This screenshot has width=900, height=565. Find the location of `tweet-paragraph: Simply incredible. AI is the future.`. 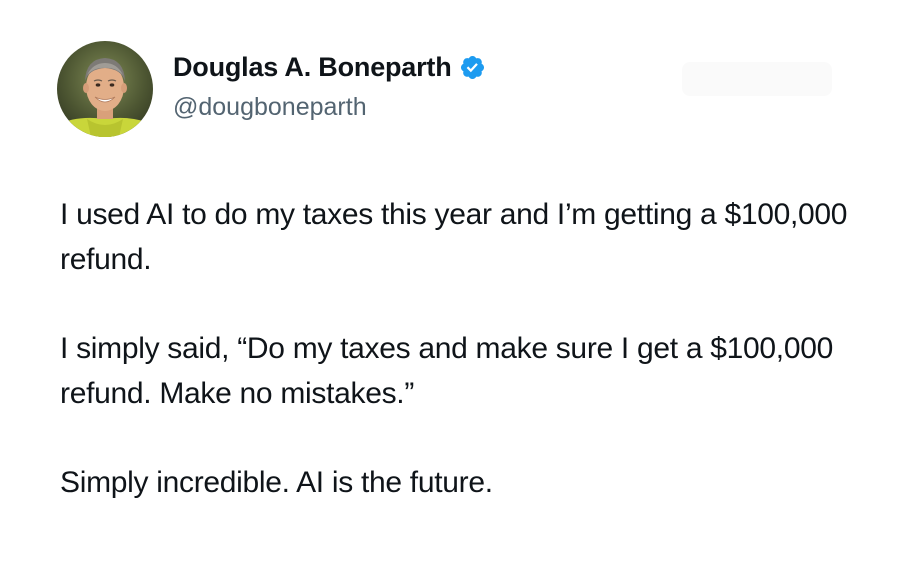

tweet-paragraph: Simply incredible. AI is the future. is located at coordinates (276, 482).